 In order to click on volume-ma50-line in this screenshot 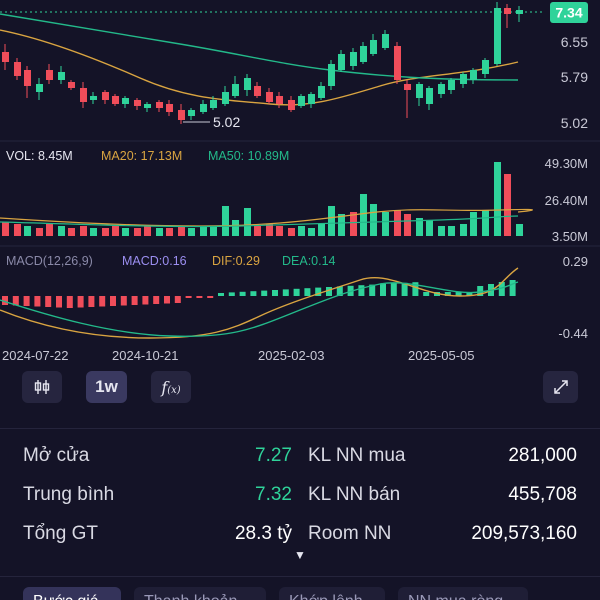, I will do `click(259, 221)`.